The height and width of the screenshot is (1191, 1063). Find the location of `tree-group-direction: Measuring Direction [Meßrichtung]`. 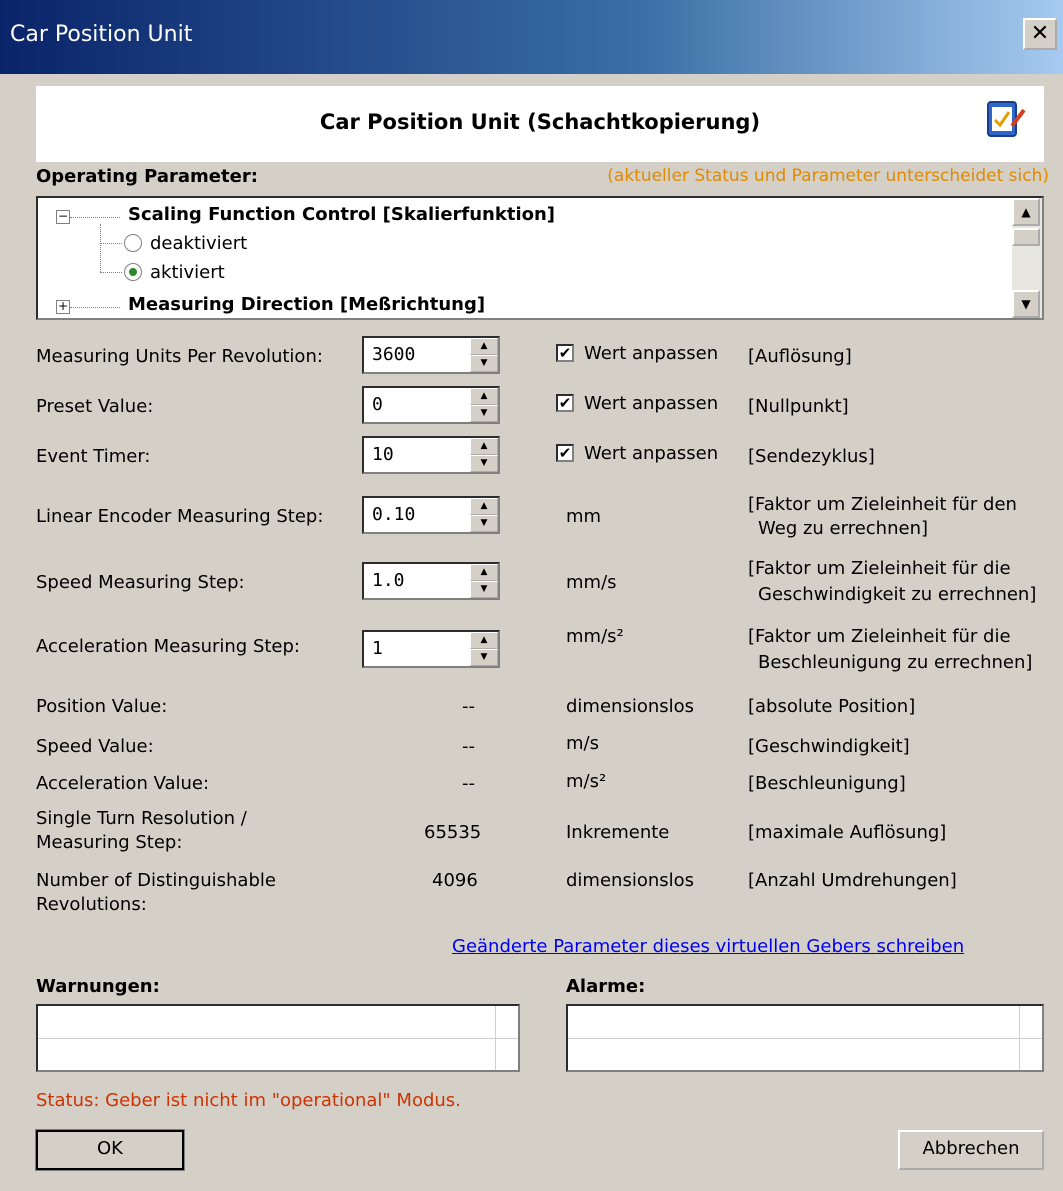

tree-group-direction: Measuring Direction [Meßrichtung] is located at coordinates (306, 304).